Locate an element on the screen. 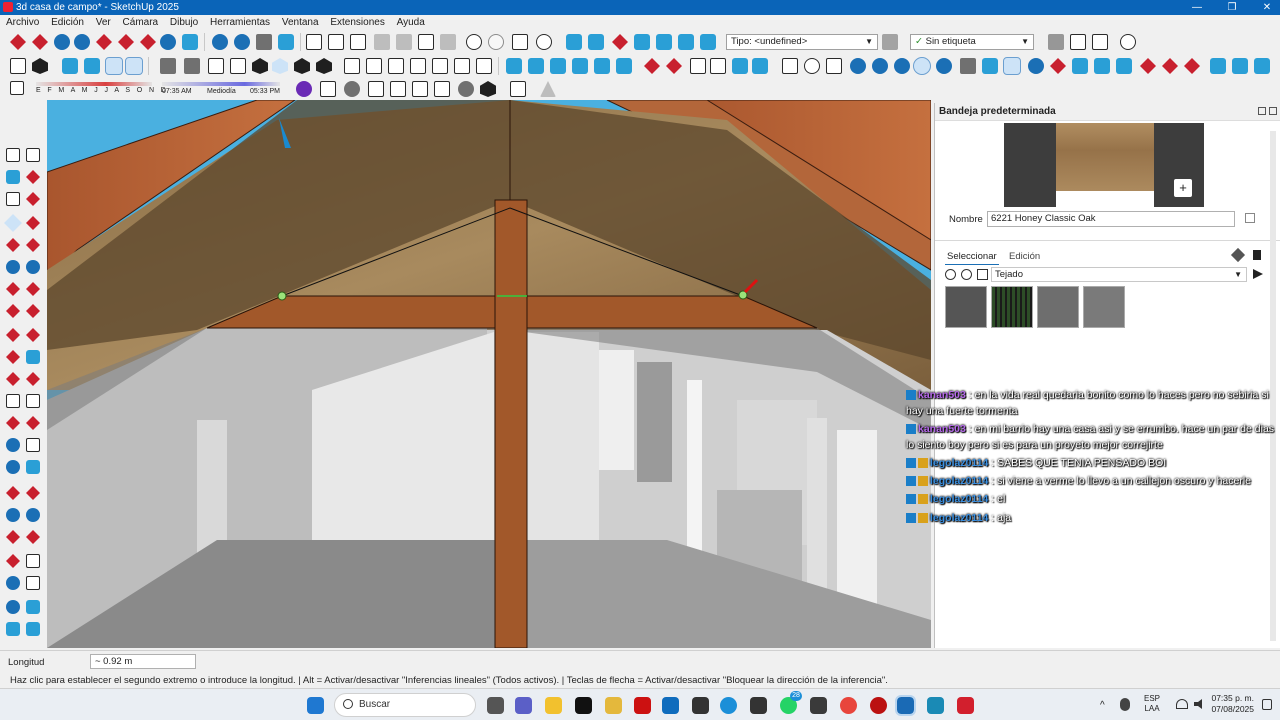 The height and width of the screenshot is (720, 1280). close-x-icon is located at coordinates (834, 66).